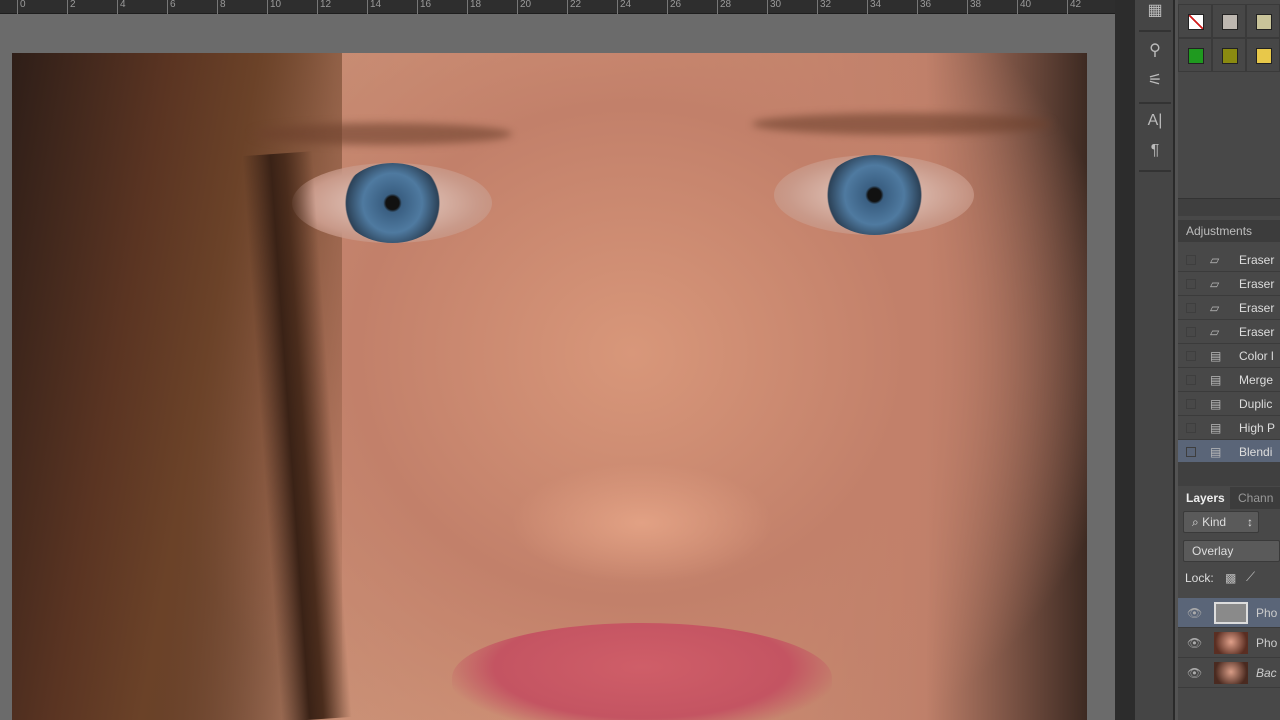 This screenshot has width=1280, height=720. What do you see at coordinates (1199, 578) in the screenshot?
I see `lock-label: Lock:` at bounding box center [1199, 578].